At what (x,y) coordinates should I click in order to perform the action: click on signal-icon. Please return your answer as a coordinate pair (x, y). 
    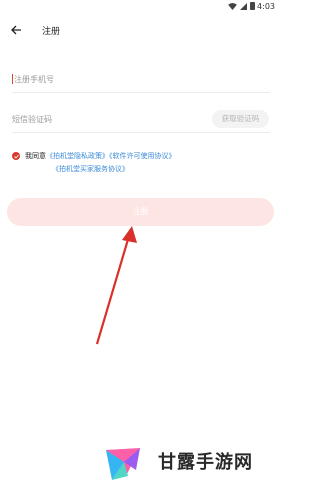
    Looking at the image, I should click on (243, 6).